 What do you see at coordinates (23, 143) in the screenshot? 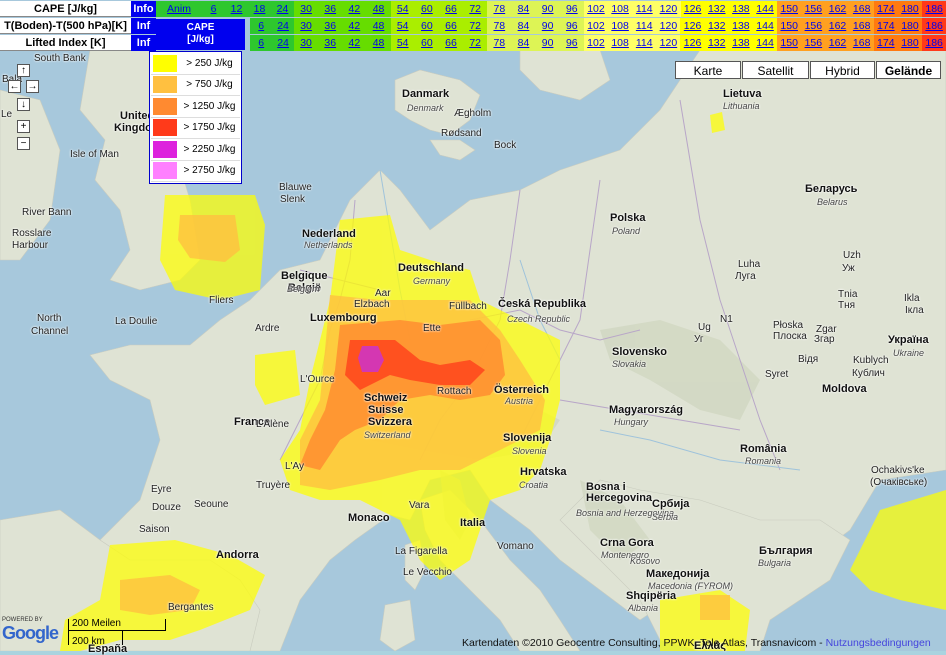
I see `zoom-out-icon: −` at bounding box center [23, 143].